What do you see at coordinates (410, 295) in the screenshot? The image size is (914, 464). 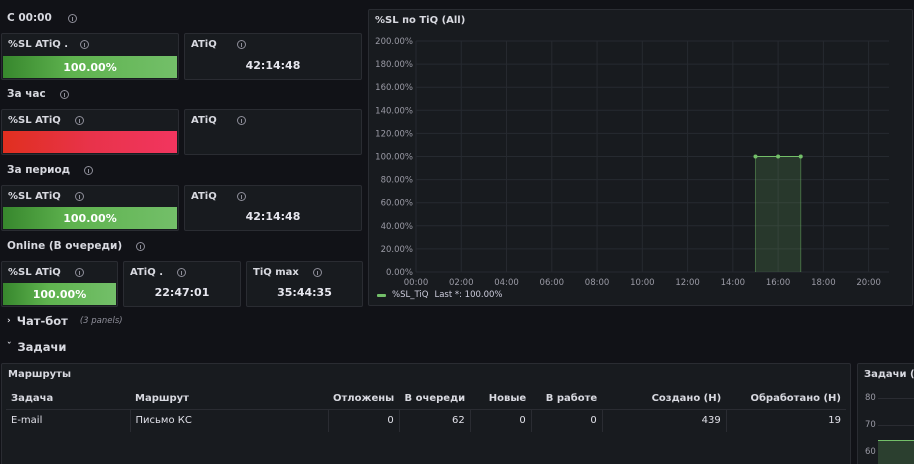 I see `legend-series-name: %SL_TiQ` at bounding box center [410, 295].